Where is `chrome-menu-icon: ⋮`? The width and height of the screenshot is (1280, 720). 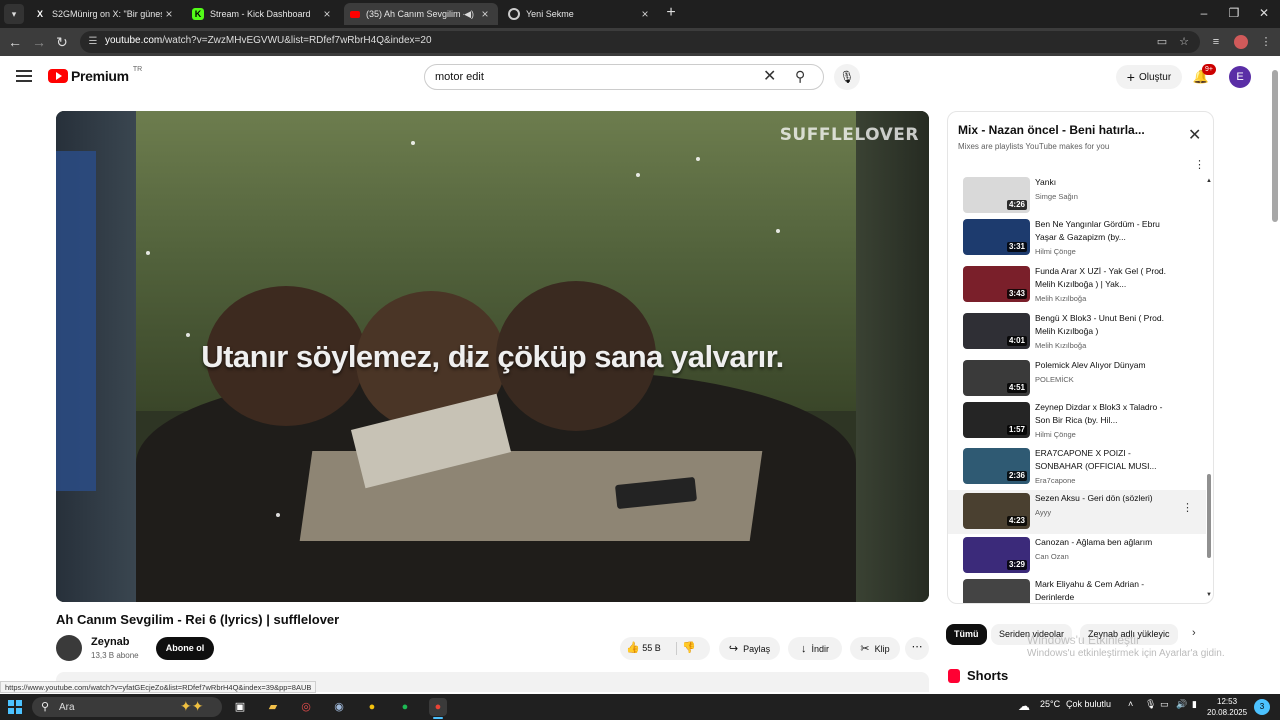 chrome-menu-icon: ⋮ is located at coordinates (1266, 42).